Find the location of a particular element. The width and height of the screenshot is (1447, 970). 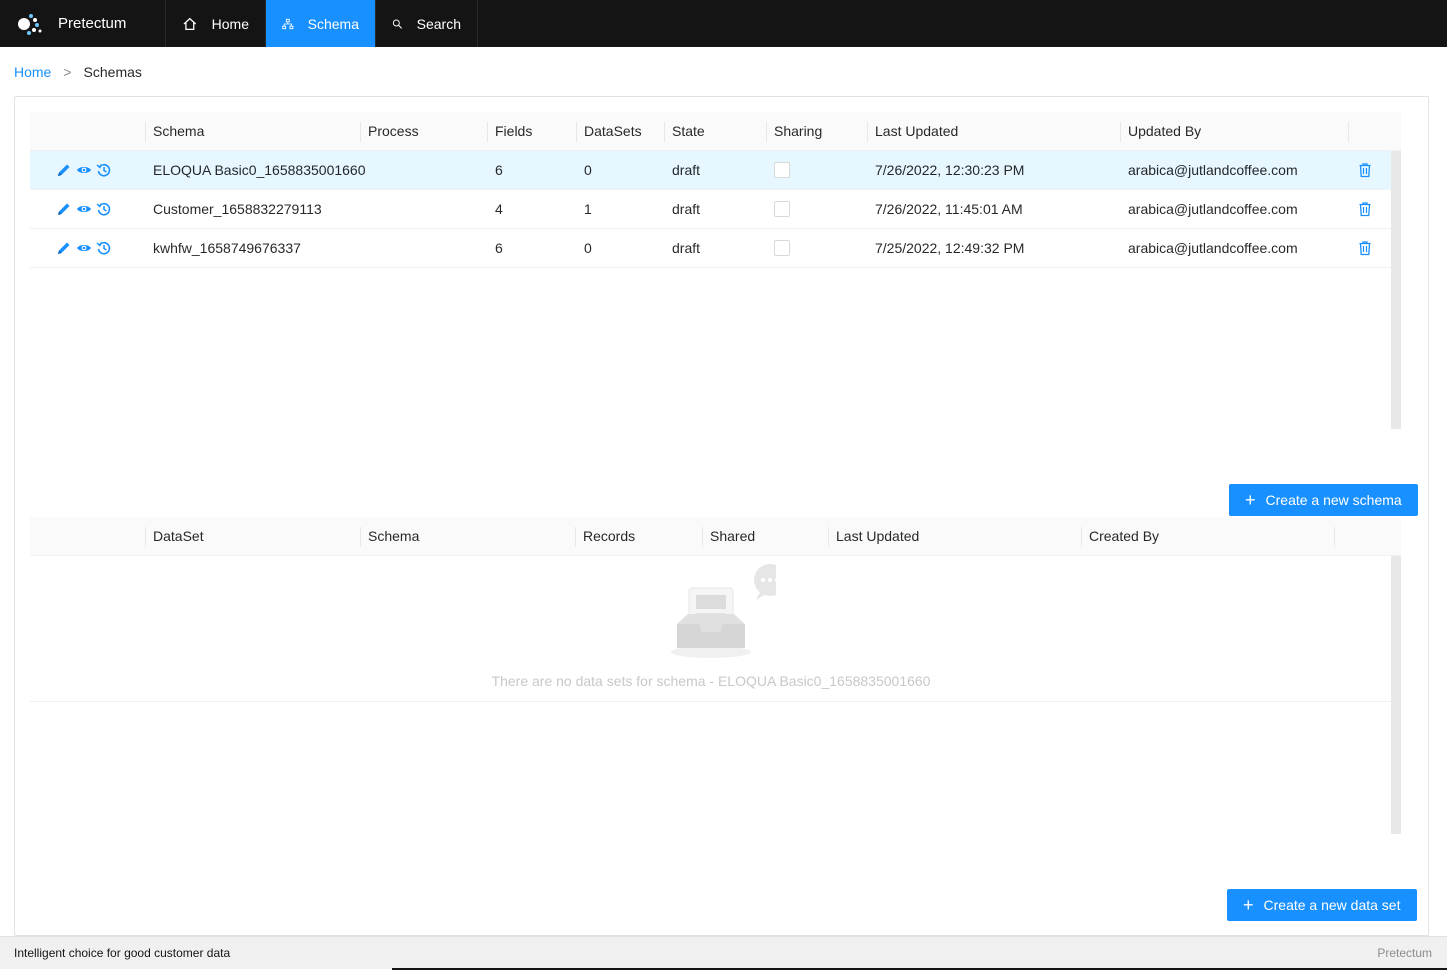

col-records: Records is located at coordinates (605, 536).